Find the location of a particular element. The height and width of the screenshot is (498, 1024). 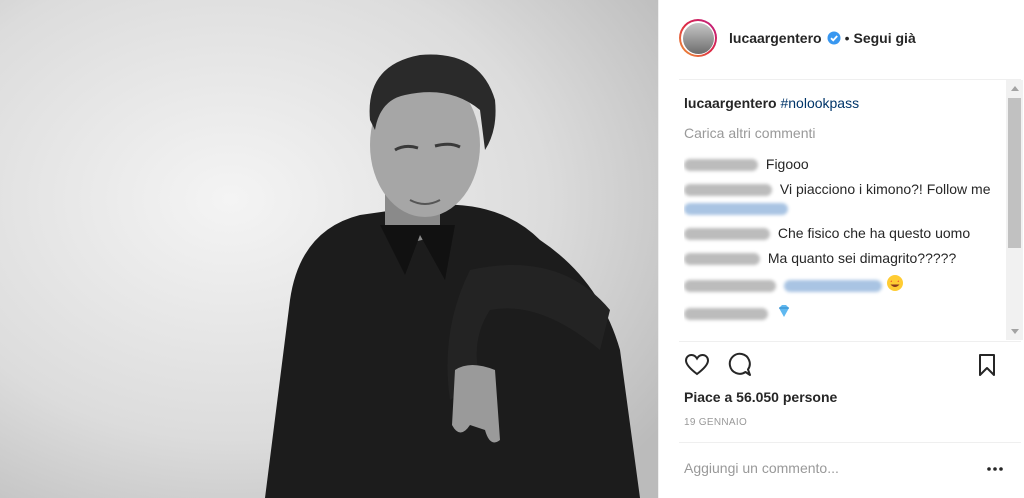

scroll-down-arrow-icon is located at coordinates (1014, 332).